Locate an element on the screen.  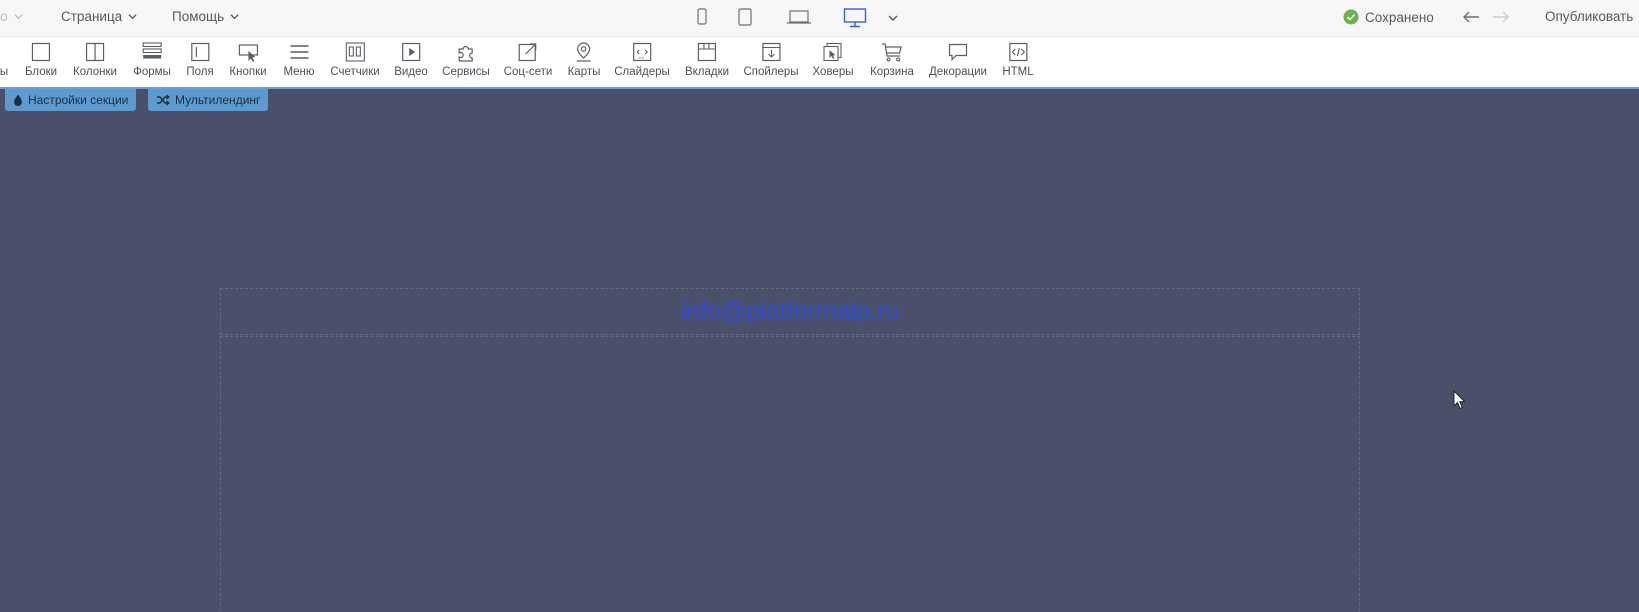
toolbar-item-label: Соц-сети is located at coordinates (528, 72).